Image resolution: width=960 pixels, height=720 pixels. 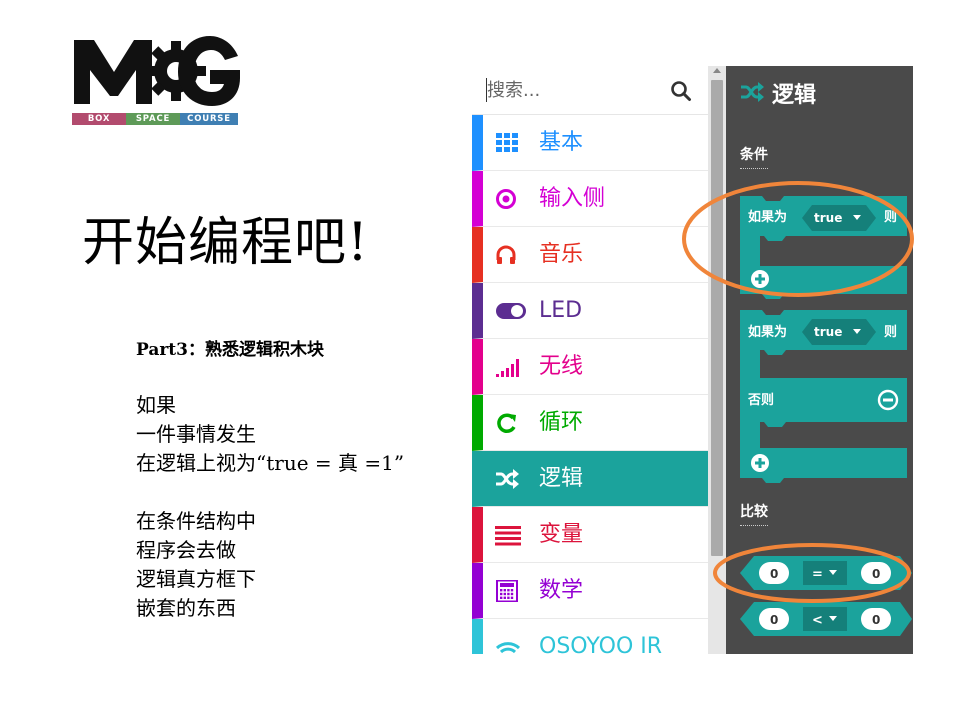 I want to click on scroll-thumb, so click(x=717, y=318).